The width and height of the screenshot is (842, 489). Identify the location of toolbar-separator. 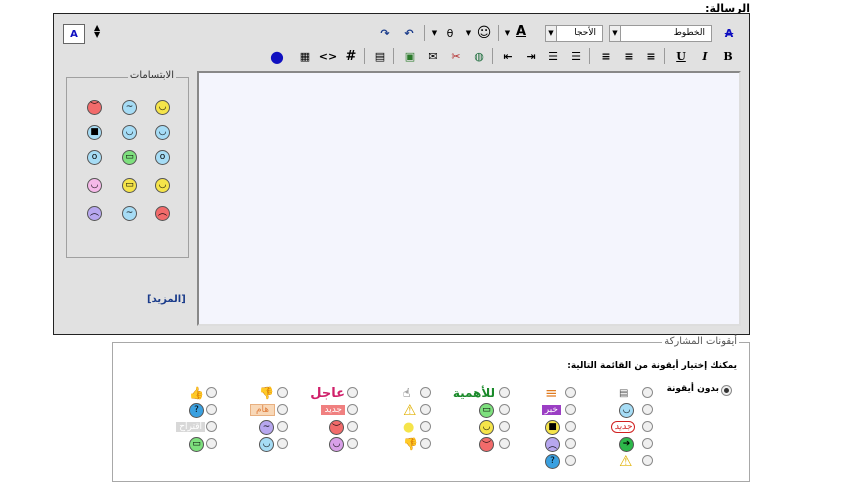
(492, 56).